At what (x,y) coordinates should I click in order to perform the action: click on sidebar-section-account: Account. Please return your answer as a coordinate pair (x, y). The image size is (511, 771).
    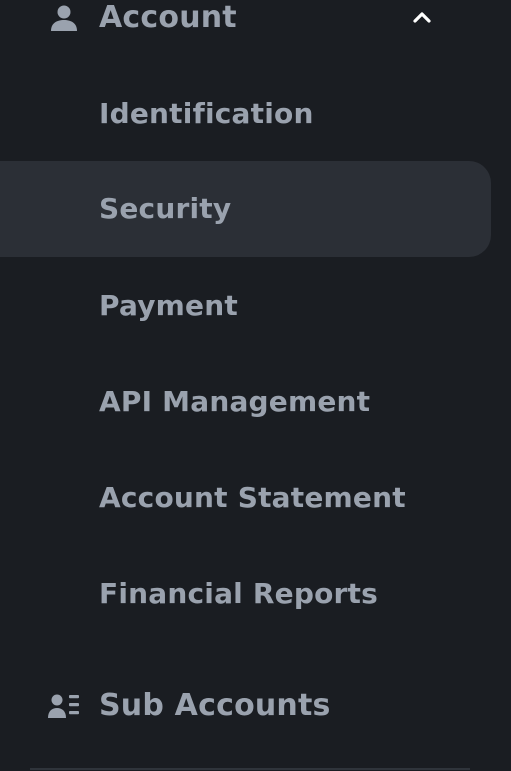
    Looking at the image, I should click on (255, 24).